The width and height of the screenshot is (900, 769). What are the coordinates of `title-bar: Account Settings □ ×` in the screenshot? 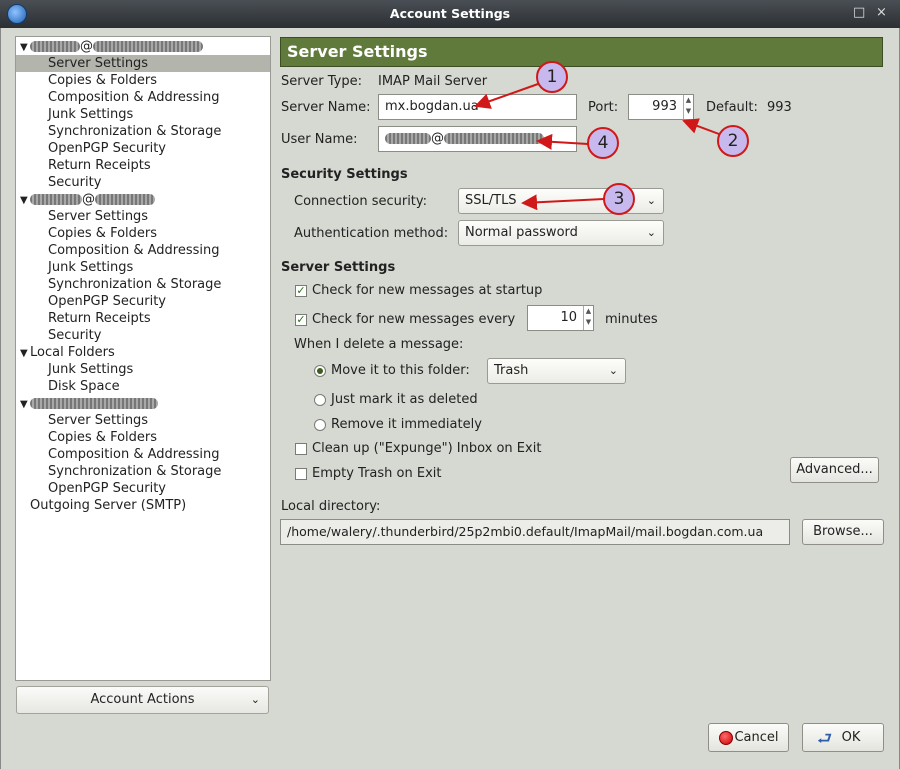 It's located at (450, 14).